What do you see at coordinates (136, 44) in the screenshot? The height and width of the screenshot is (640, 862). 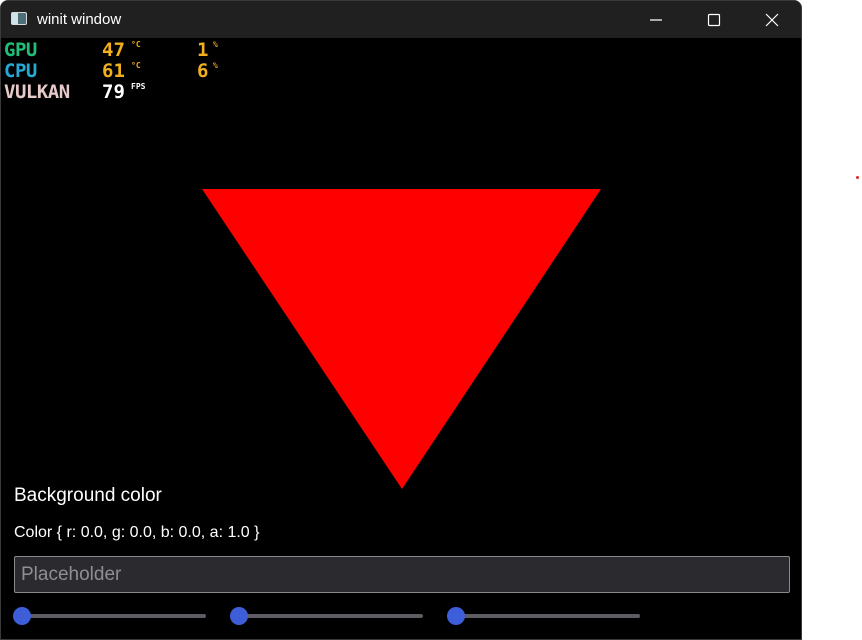 I see `gpu-temp-unit: °C` at bounding box center [136, 44].